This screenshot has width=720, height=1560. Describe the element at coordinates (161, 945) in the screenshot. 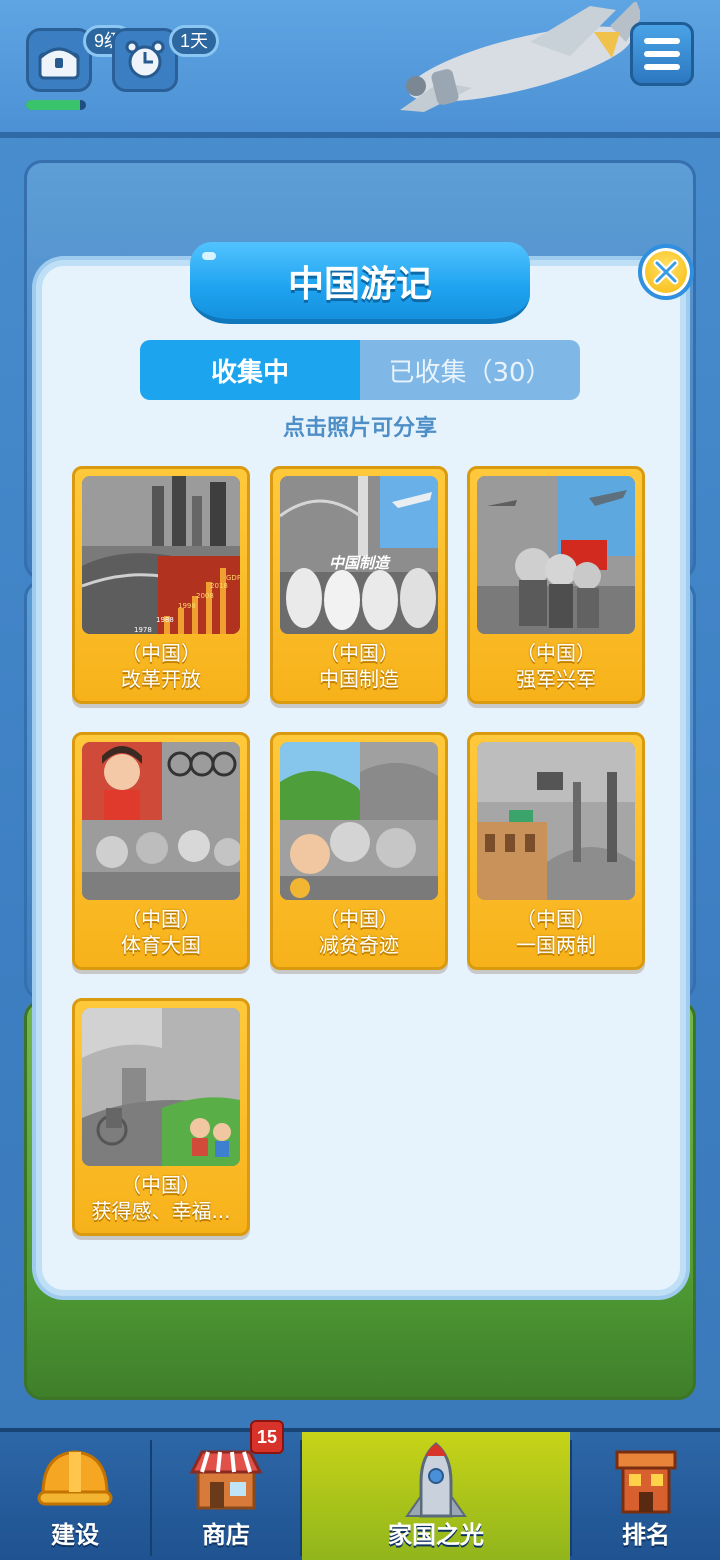

I see `card-name: 体育大国` at that location.